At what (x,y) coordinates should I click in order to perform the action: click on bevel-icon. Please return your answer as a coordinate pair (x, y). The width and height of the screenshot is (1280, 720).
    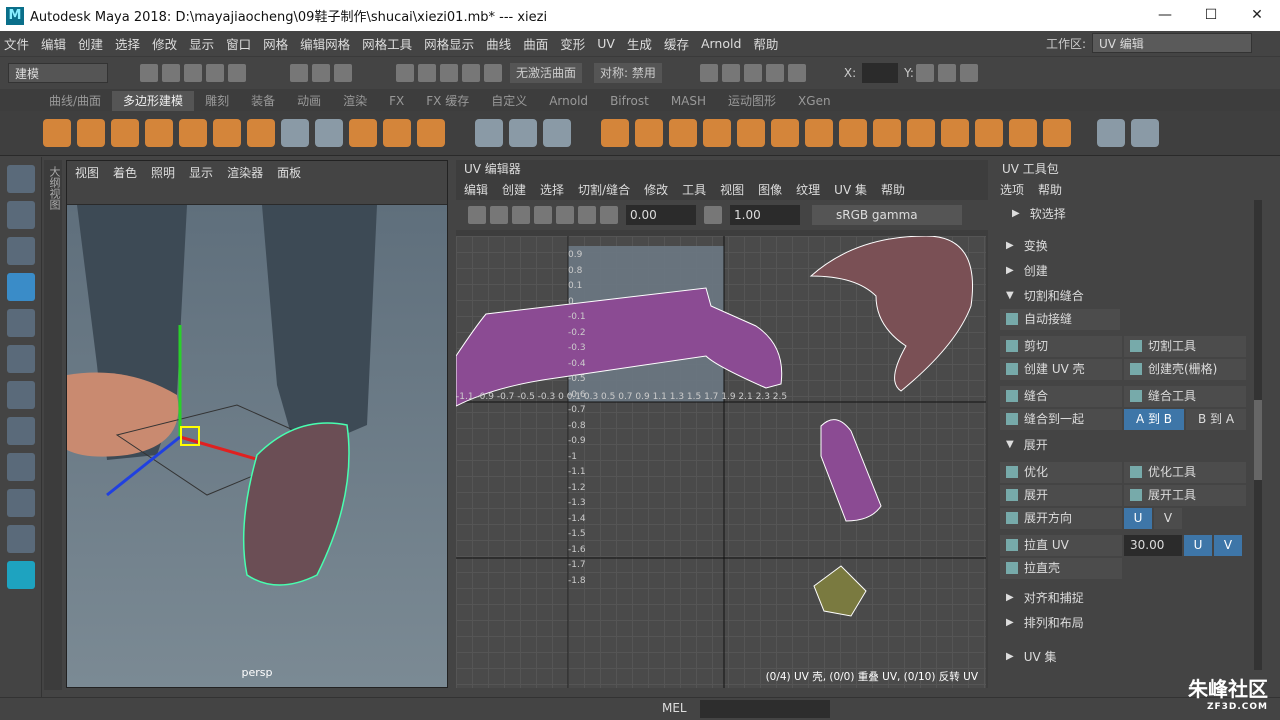
    Looking at the image, I should click on (853, 133).